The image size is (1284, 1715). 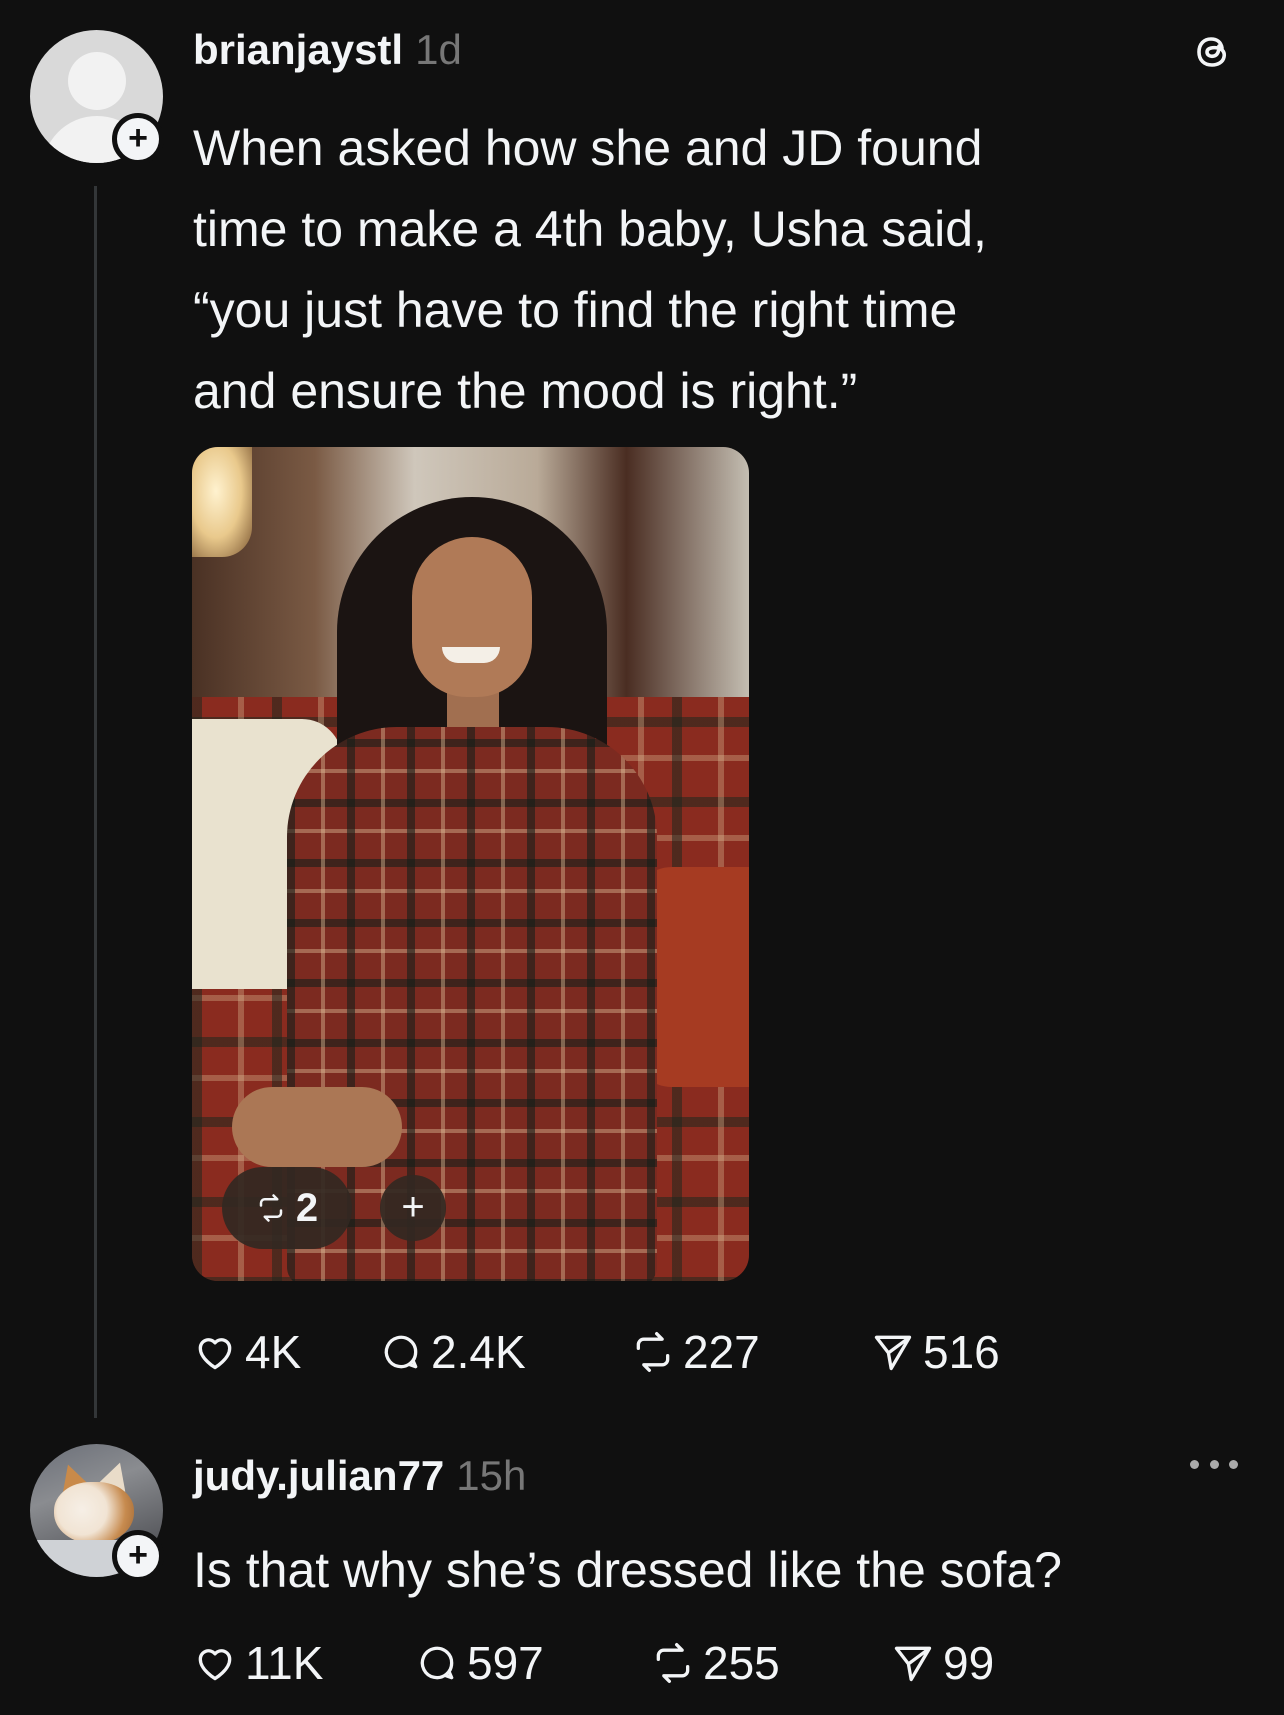 I want to click on reply-repost-button: 255, so click(x=771, y=1663).